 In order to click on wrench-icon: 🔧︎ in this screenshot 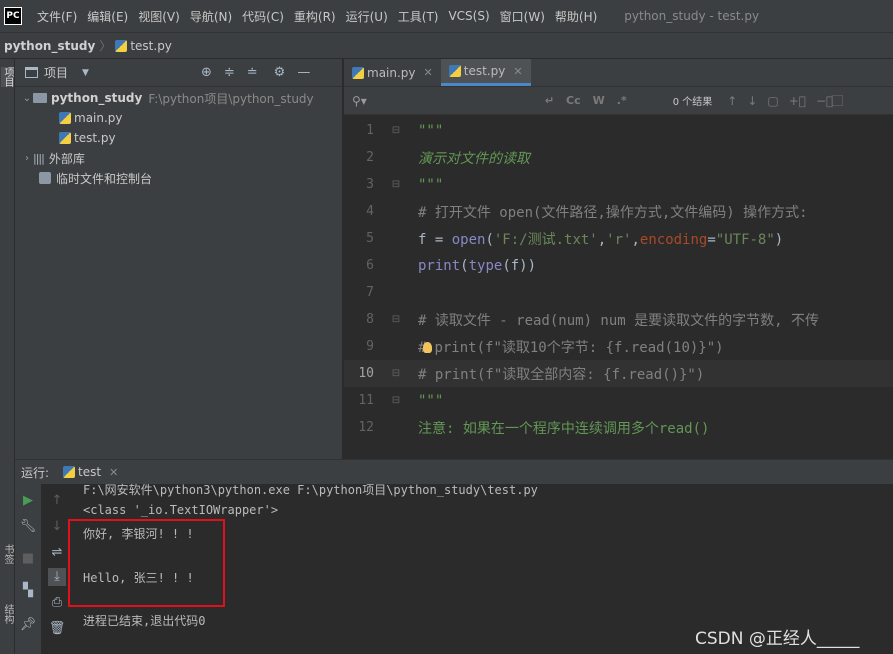, I will do `click(28, 527)`.